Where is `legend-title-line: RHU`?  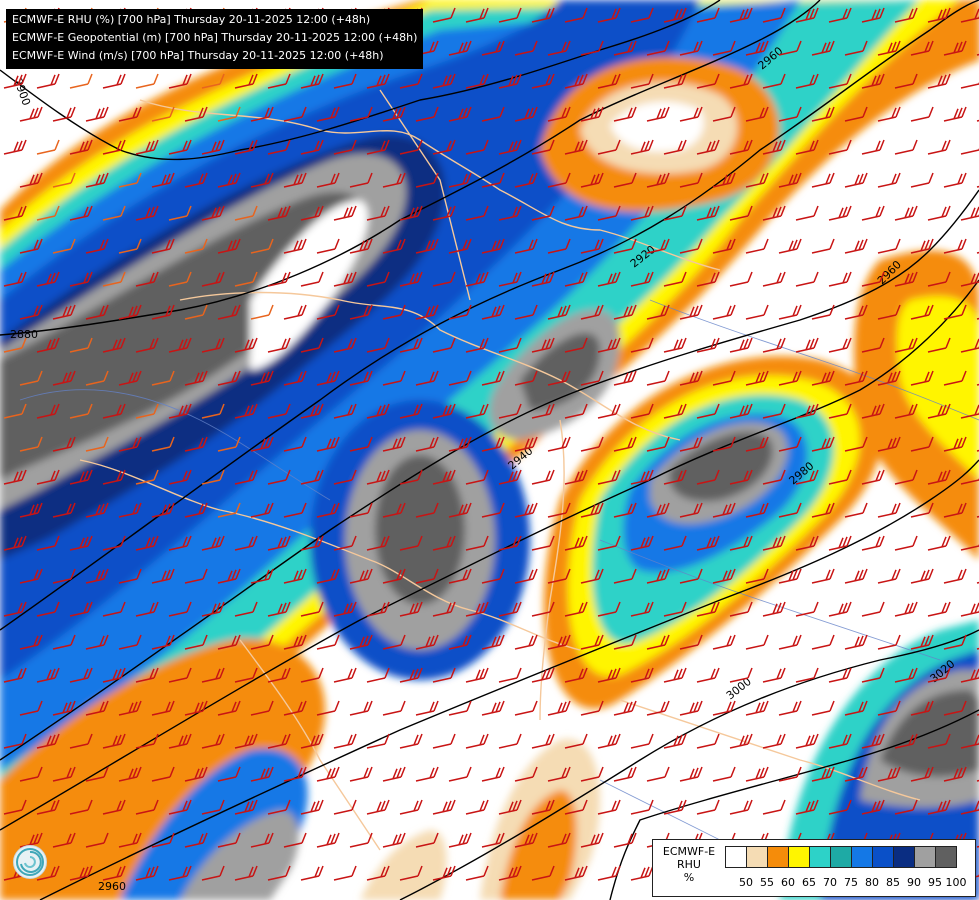 legend-title-line: RHU is located at coordinates (689, 864).